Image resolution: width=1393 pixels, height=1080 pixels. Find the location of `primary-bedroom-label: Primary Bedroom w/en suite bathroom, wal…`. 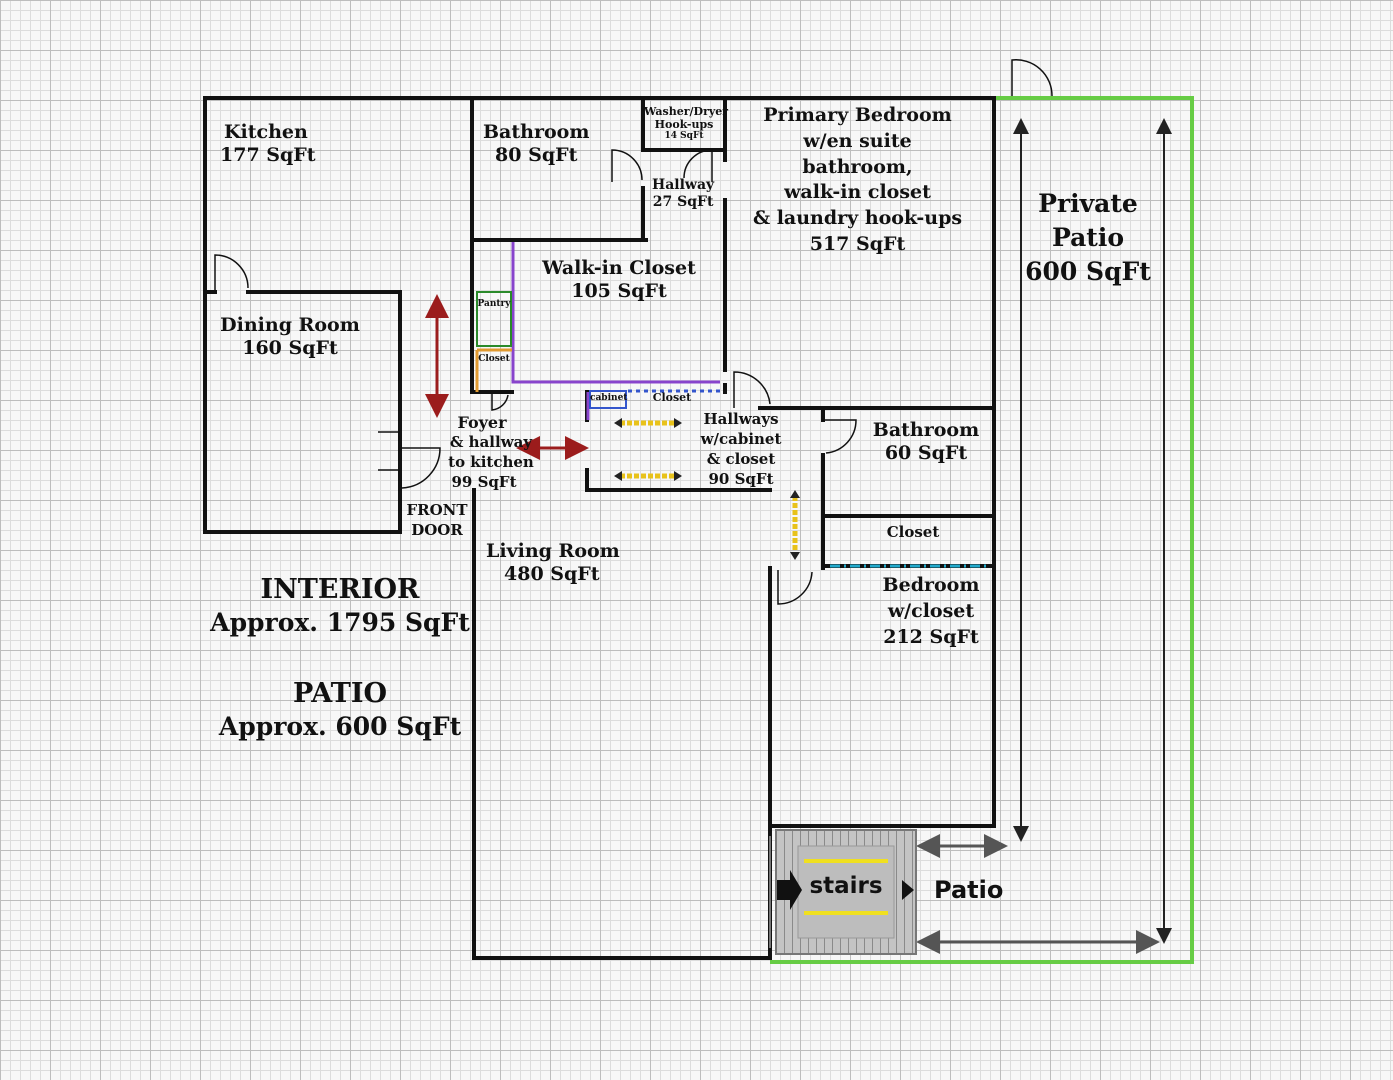

primary-bedroom-label: Primary Bedroom w/en suite bathroom, wal… is located at coordinates (857, 180).